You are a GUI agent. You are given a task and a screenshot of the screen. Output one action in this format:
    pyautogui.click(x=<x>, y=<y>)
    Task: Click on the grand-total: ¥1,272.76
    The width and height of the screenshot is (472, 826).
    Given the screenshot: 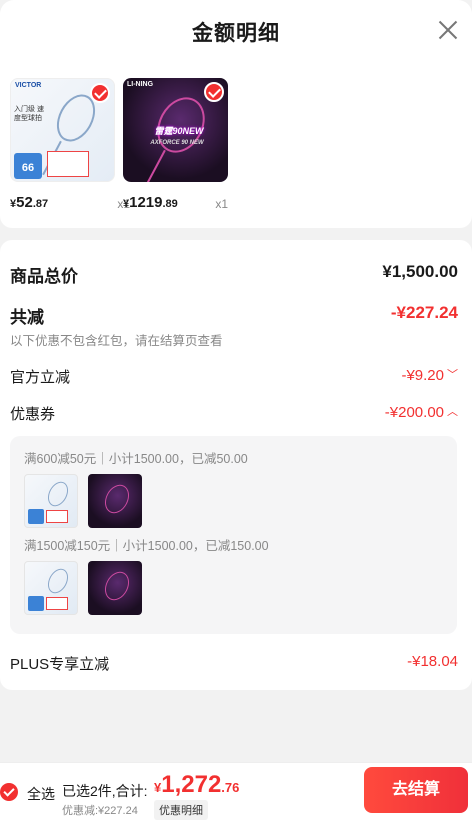 What is the action you would take?
    pyautogui.click(x=197, y=784)
    